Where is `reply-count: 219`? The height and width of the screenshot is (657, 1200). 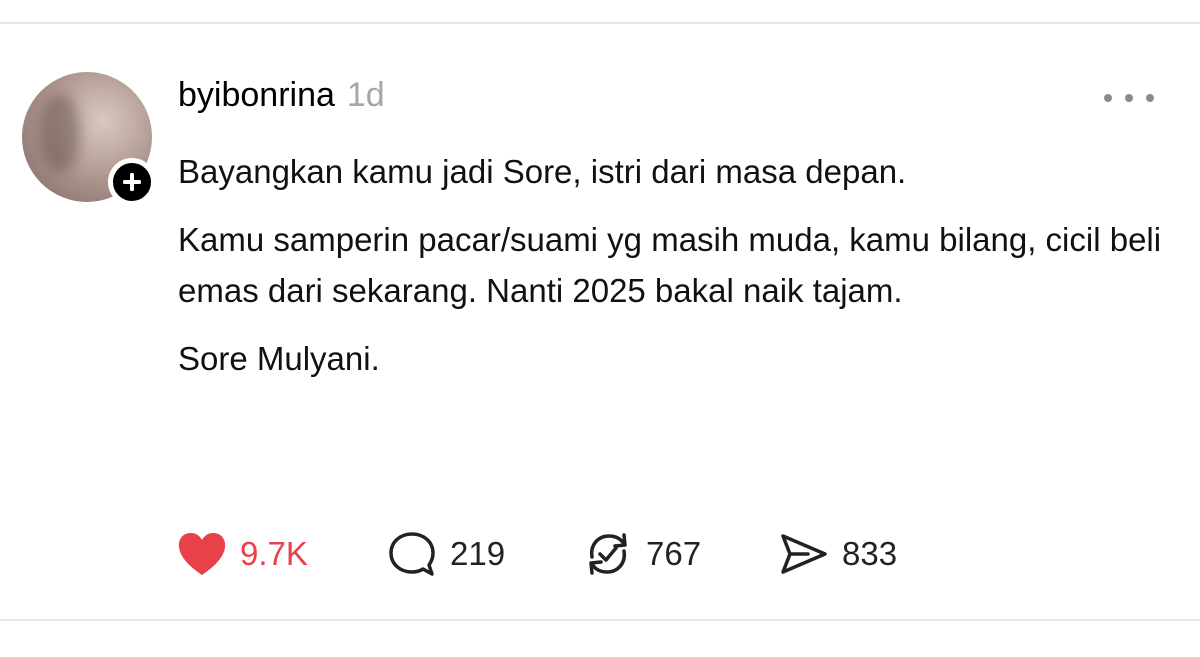
reply-count: 219 is located at coordinates (478, 553).